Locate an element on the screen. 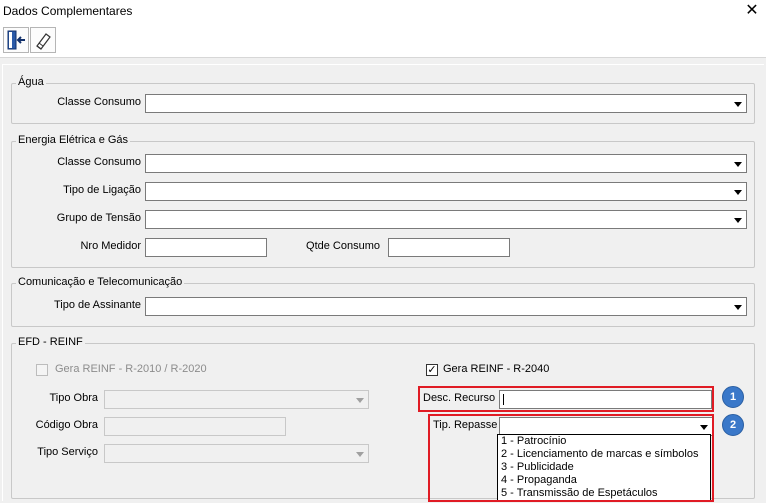 The height and width of the screenshot is (503, 766). window-title: Dados Complementares is located at coordinates (68, 11).